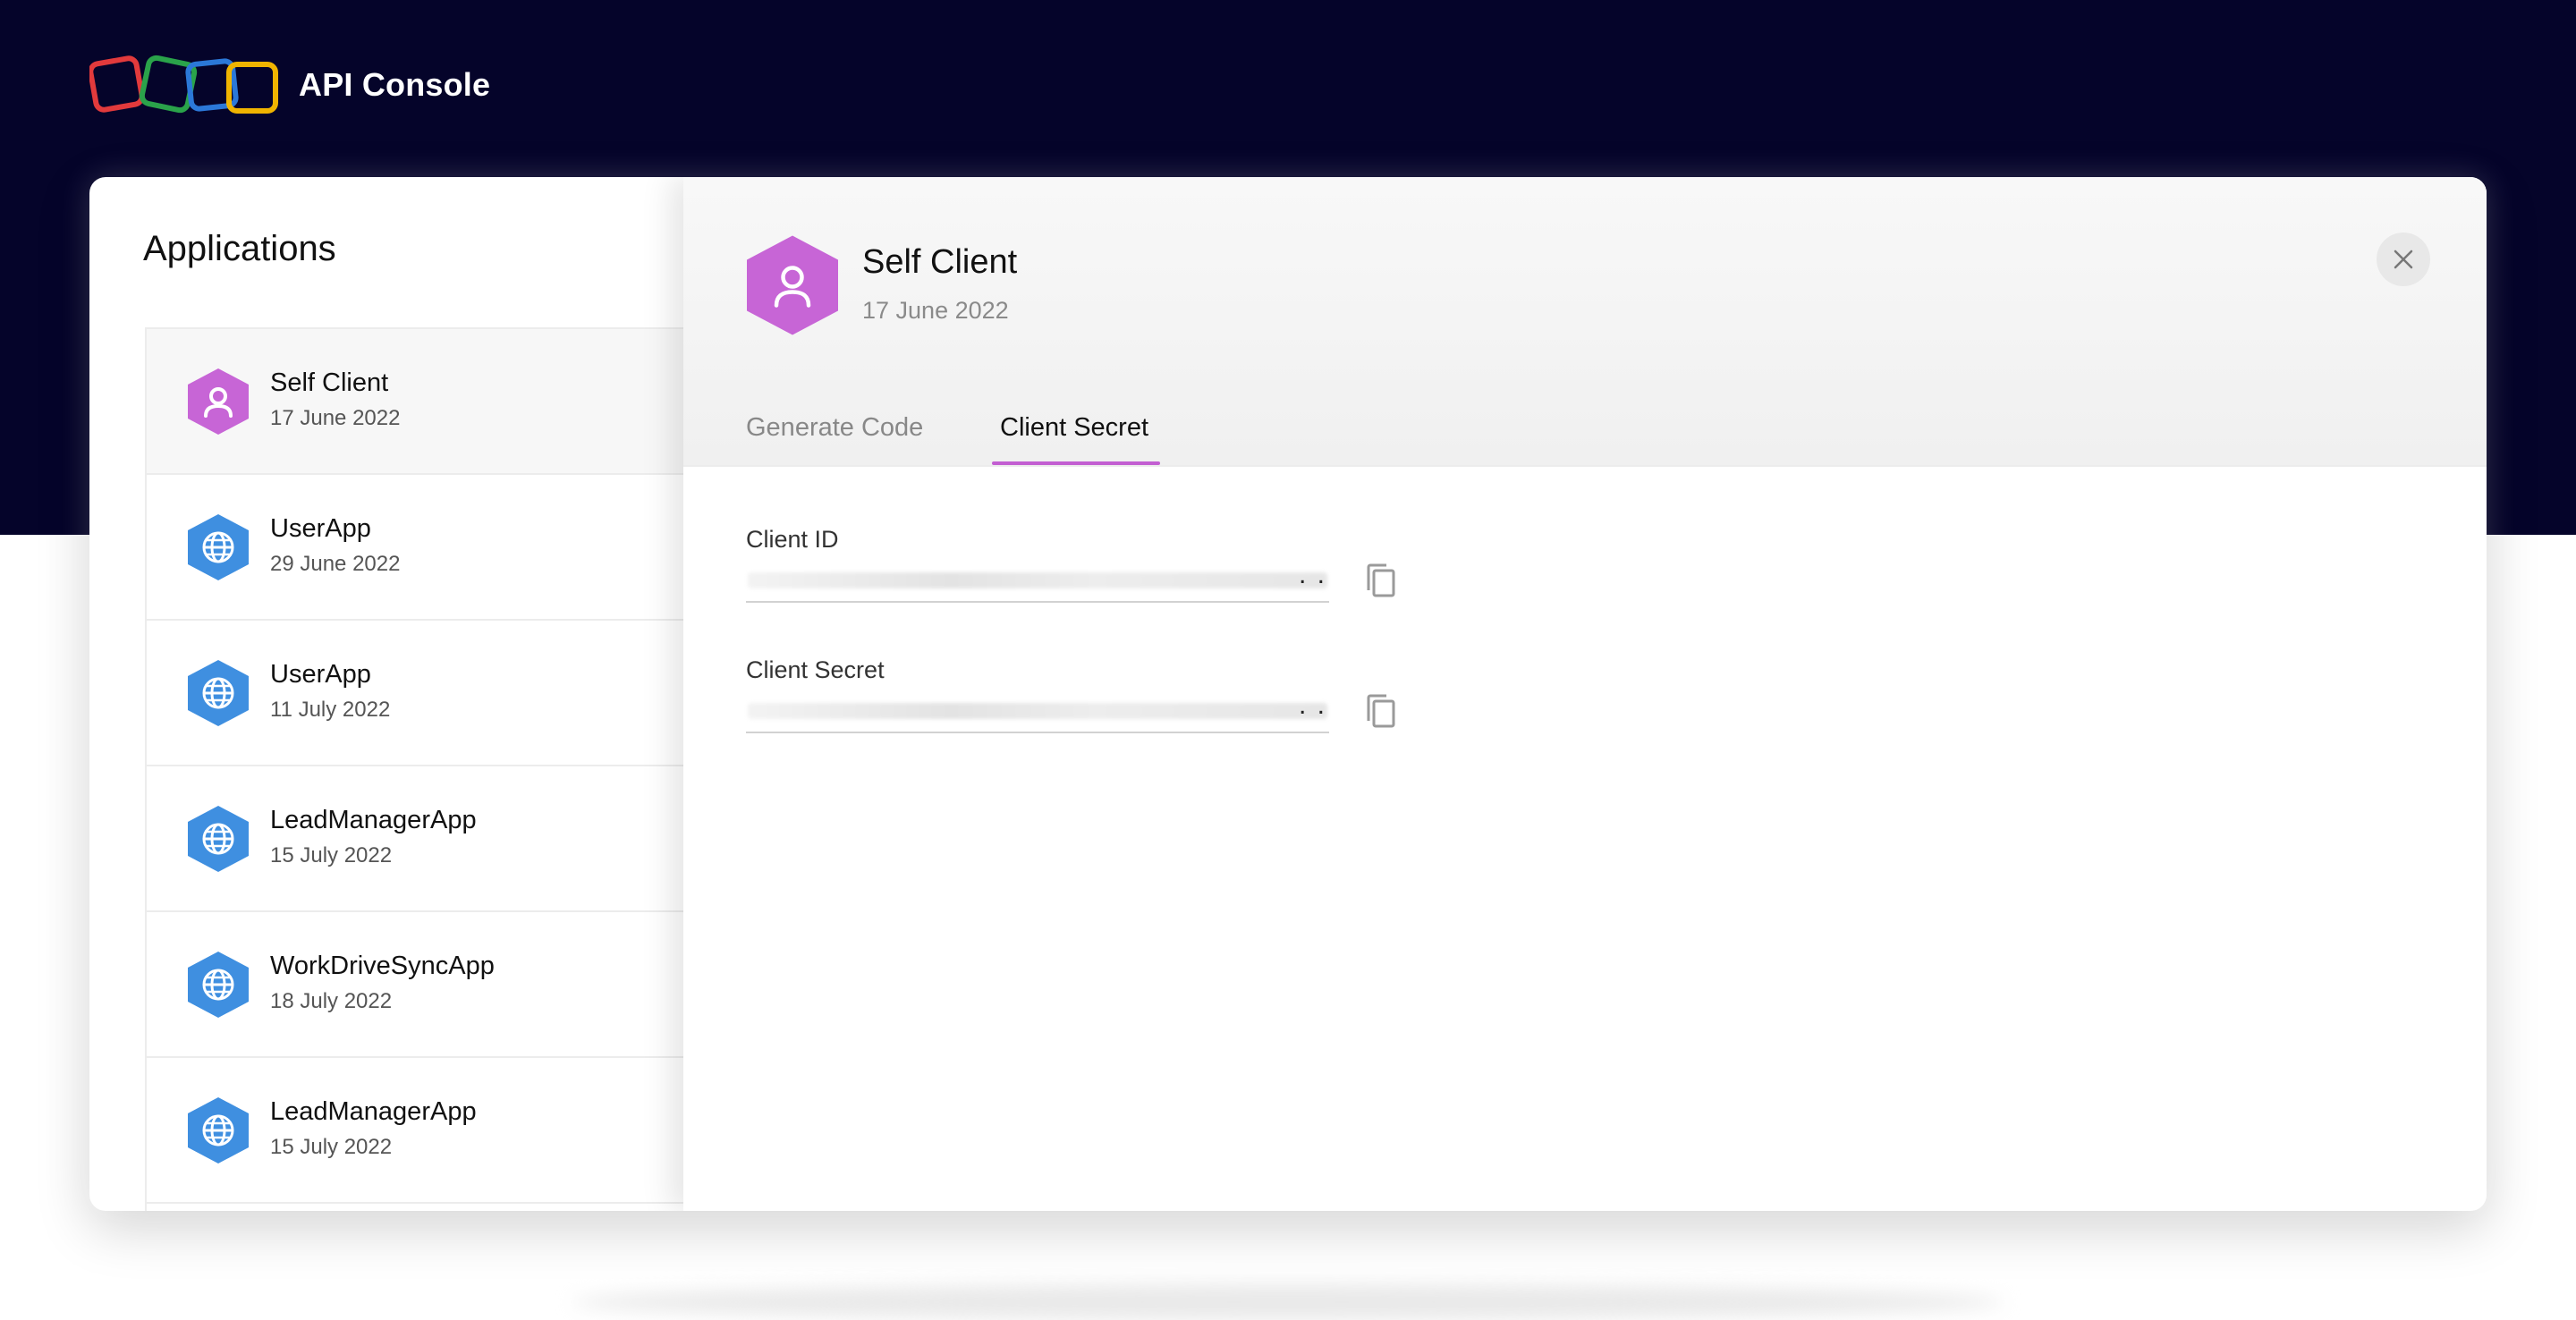  What do you see at coordinates (1037, 580) in the screenshot?
I see `client-id-value` at bounding box center [1037, 580].